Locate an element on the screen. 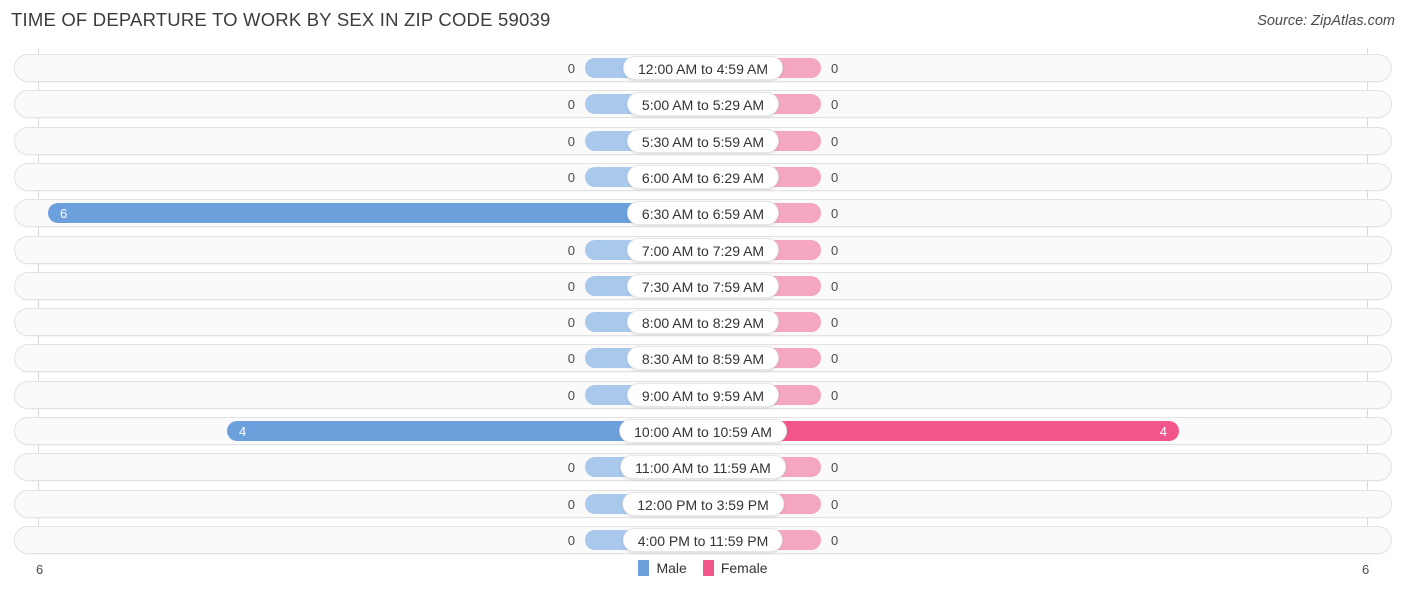  row-category-label: 12:00 PM to 3:59 PM is located at coordinates (703, 503).